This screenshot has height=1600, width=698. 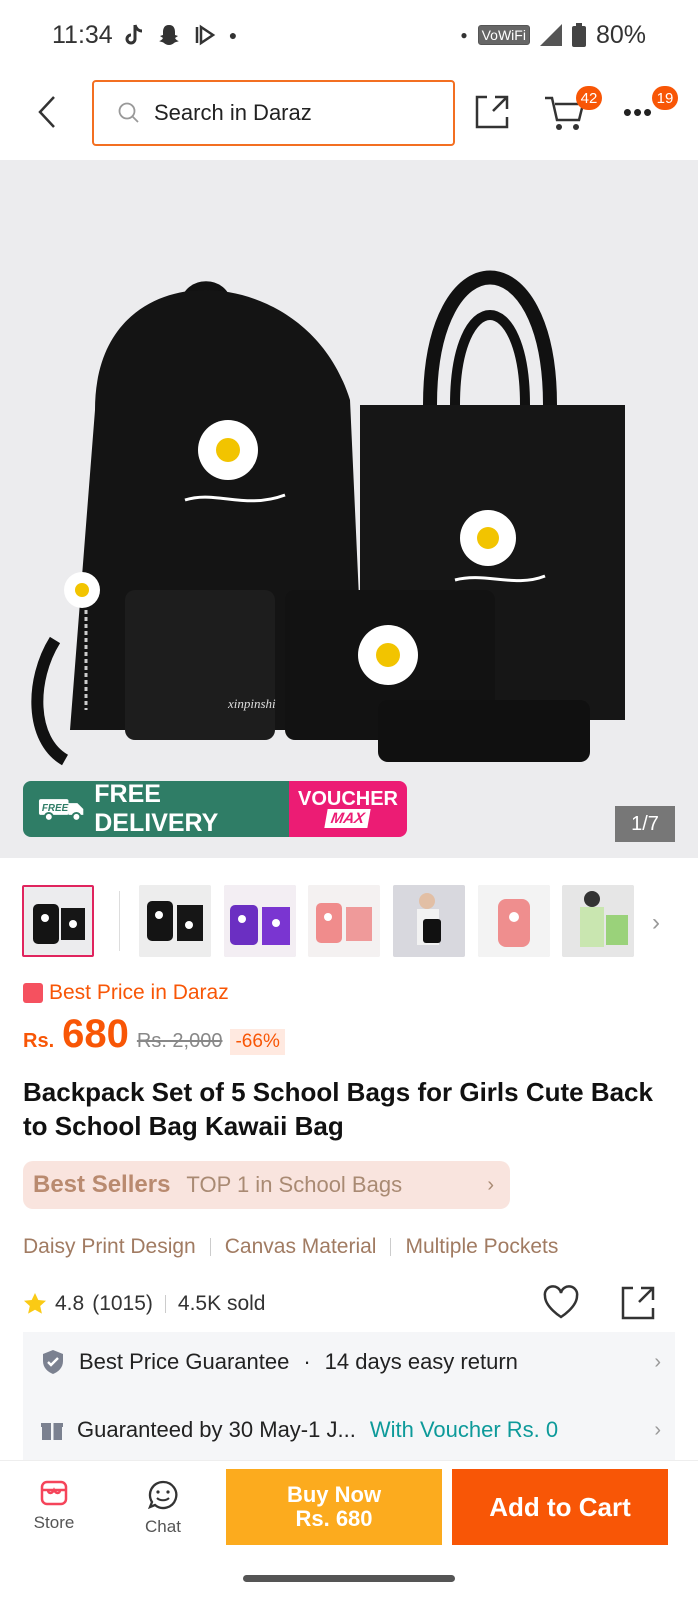 What do you see at coordinates (122, 1304) in the screenshot?
I see `rating-count: (1015)` at bounding box center [122, 1304].